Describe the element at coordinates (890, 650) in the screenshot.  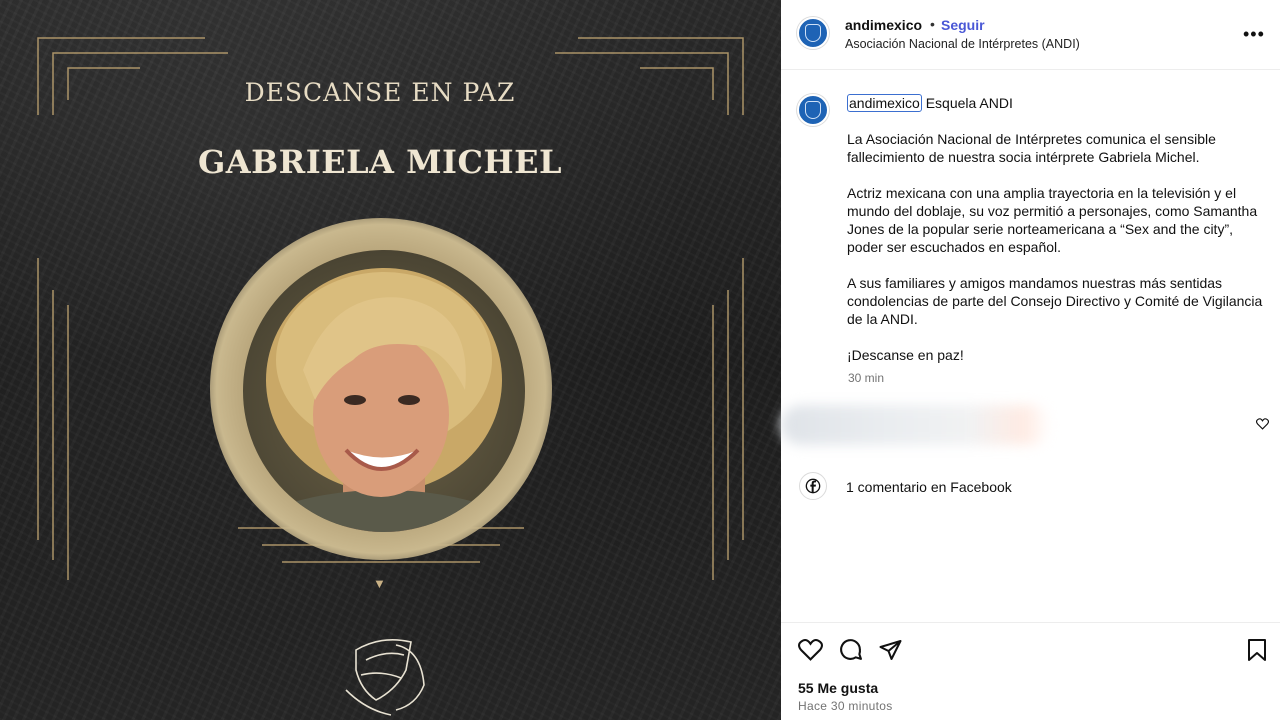
I see `share-send-icon` at that location.